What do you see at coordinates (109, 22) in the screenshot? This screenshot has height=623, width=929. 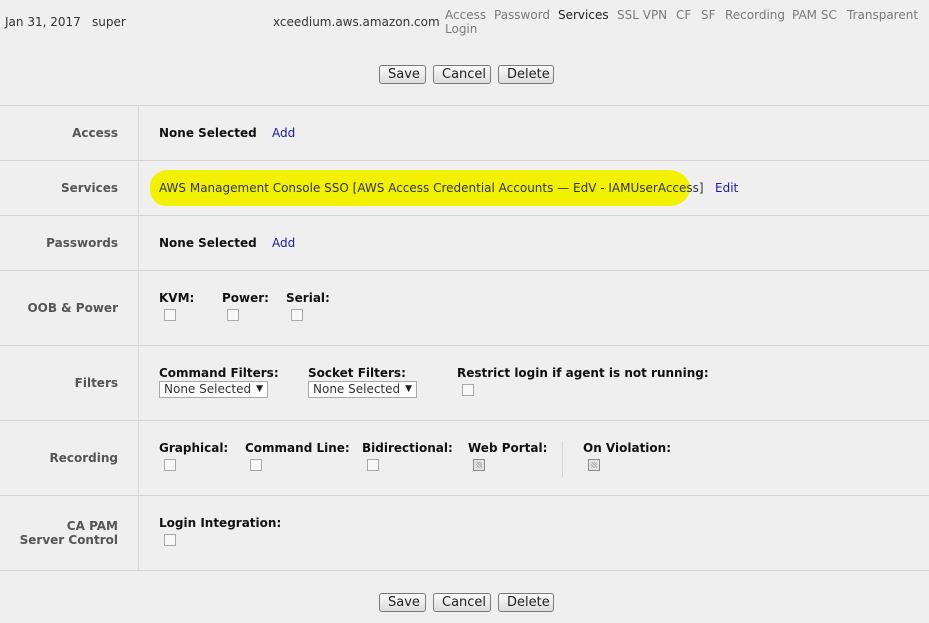 I see `user-label: super` at bounding box center [109, 22].